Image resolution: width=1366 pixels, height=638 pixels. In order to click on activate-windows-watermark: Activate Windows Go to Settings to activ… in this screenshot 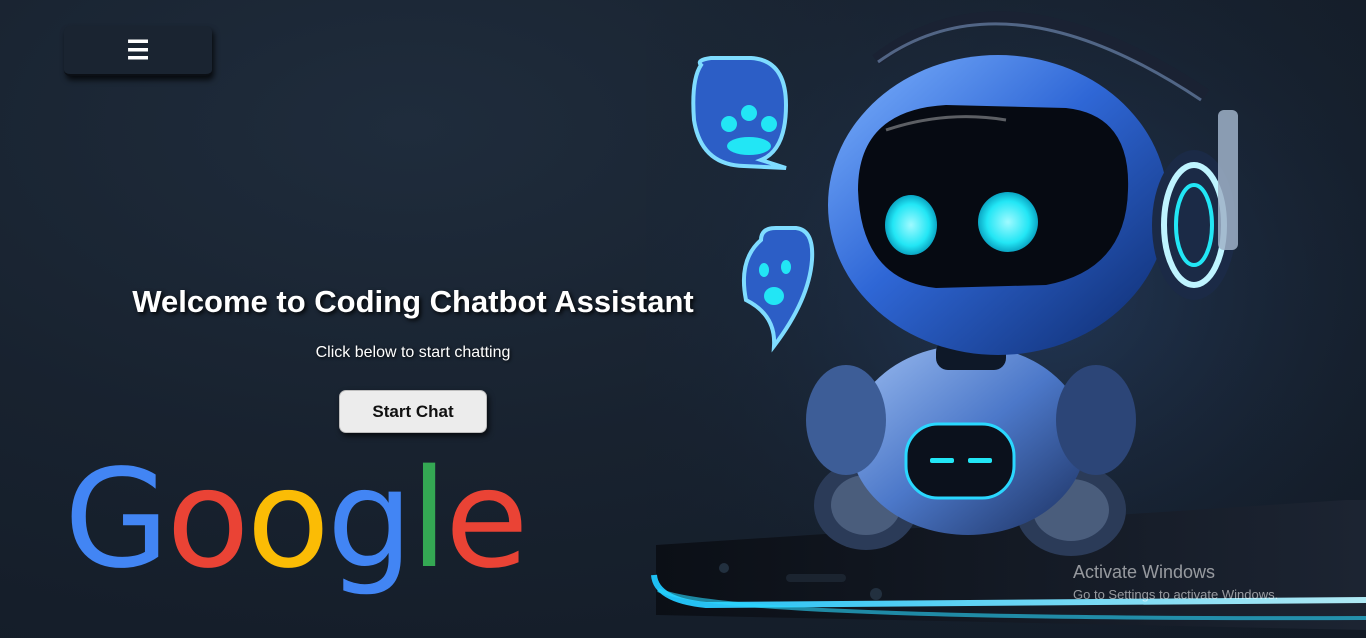, I will do `click(1175, 582)`.